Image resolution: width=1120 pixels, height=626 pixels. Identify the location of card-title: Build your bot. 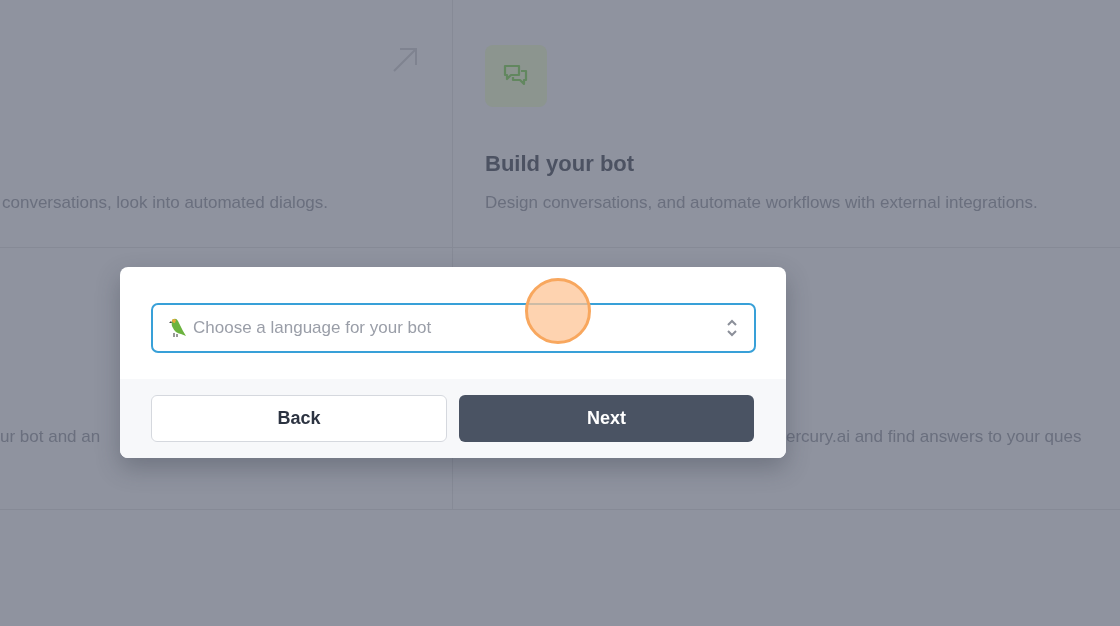
(560, 164).